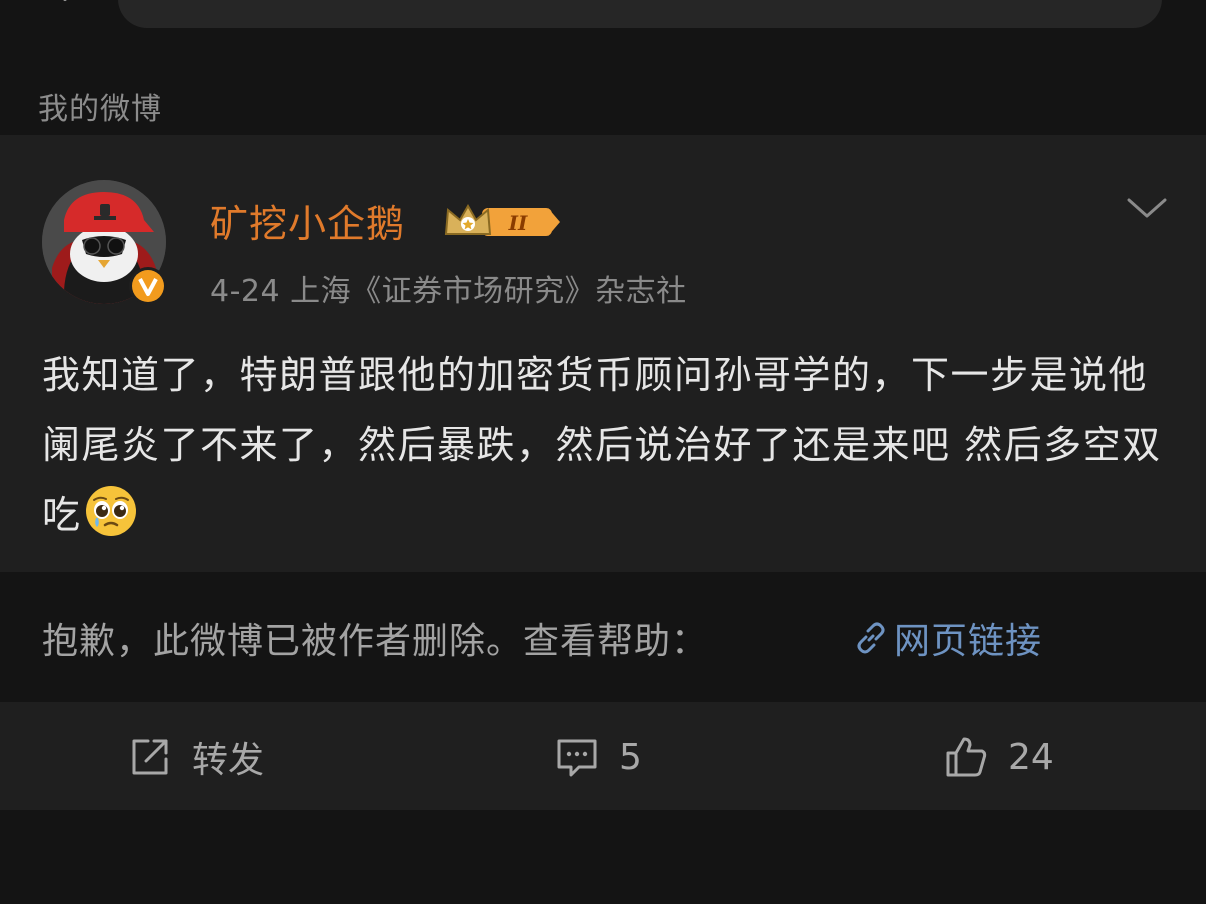  I want to click on like-button: 24, so click(999, 757).